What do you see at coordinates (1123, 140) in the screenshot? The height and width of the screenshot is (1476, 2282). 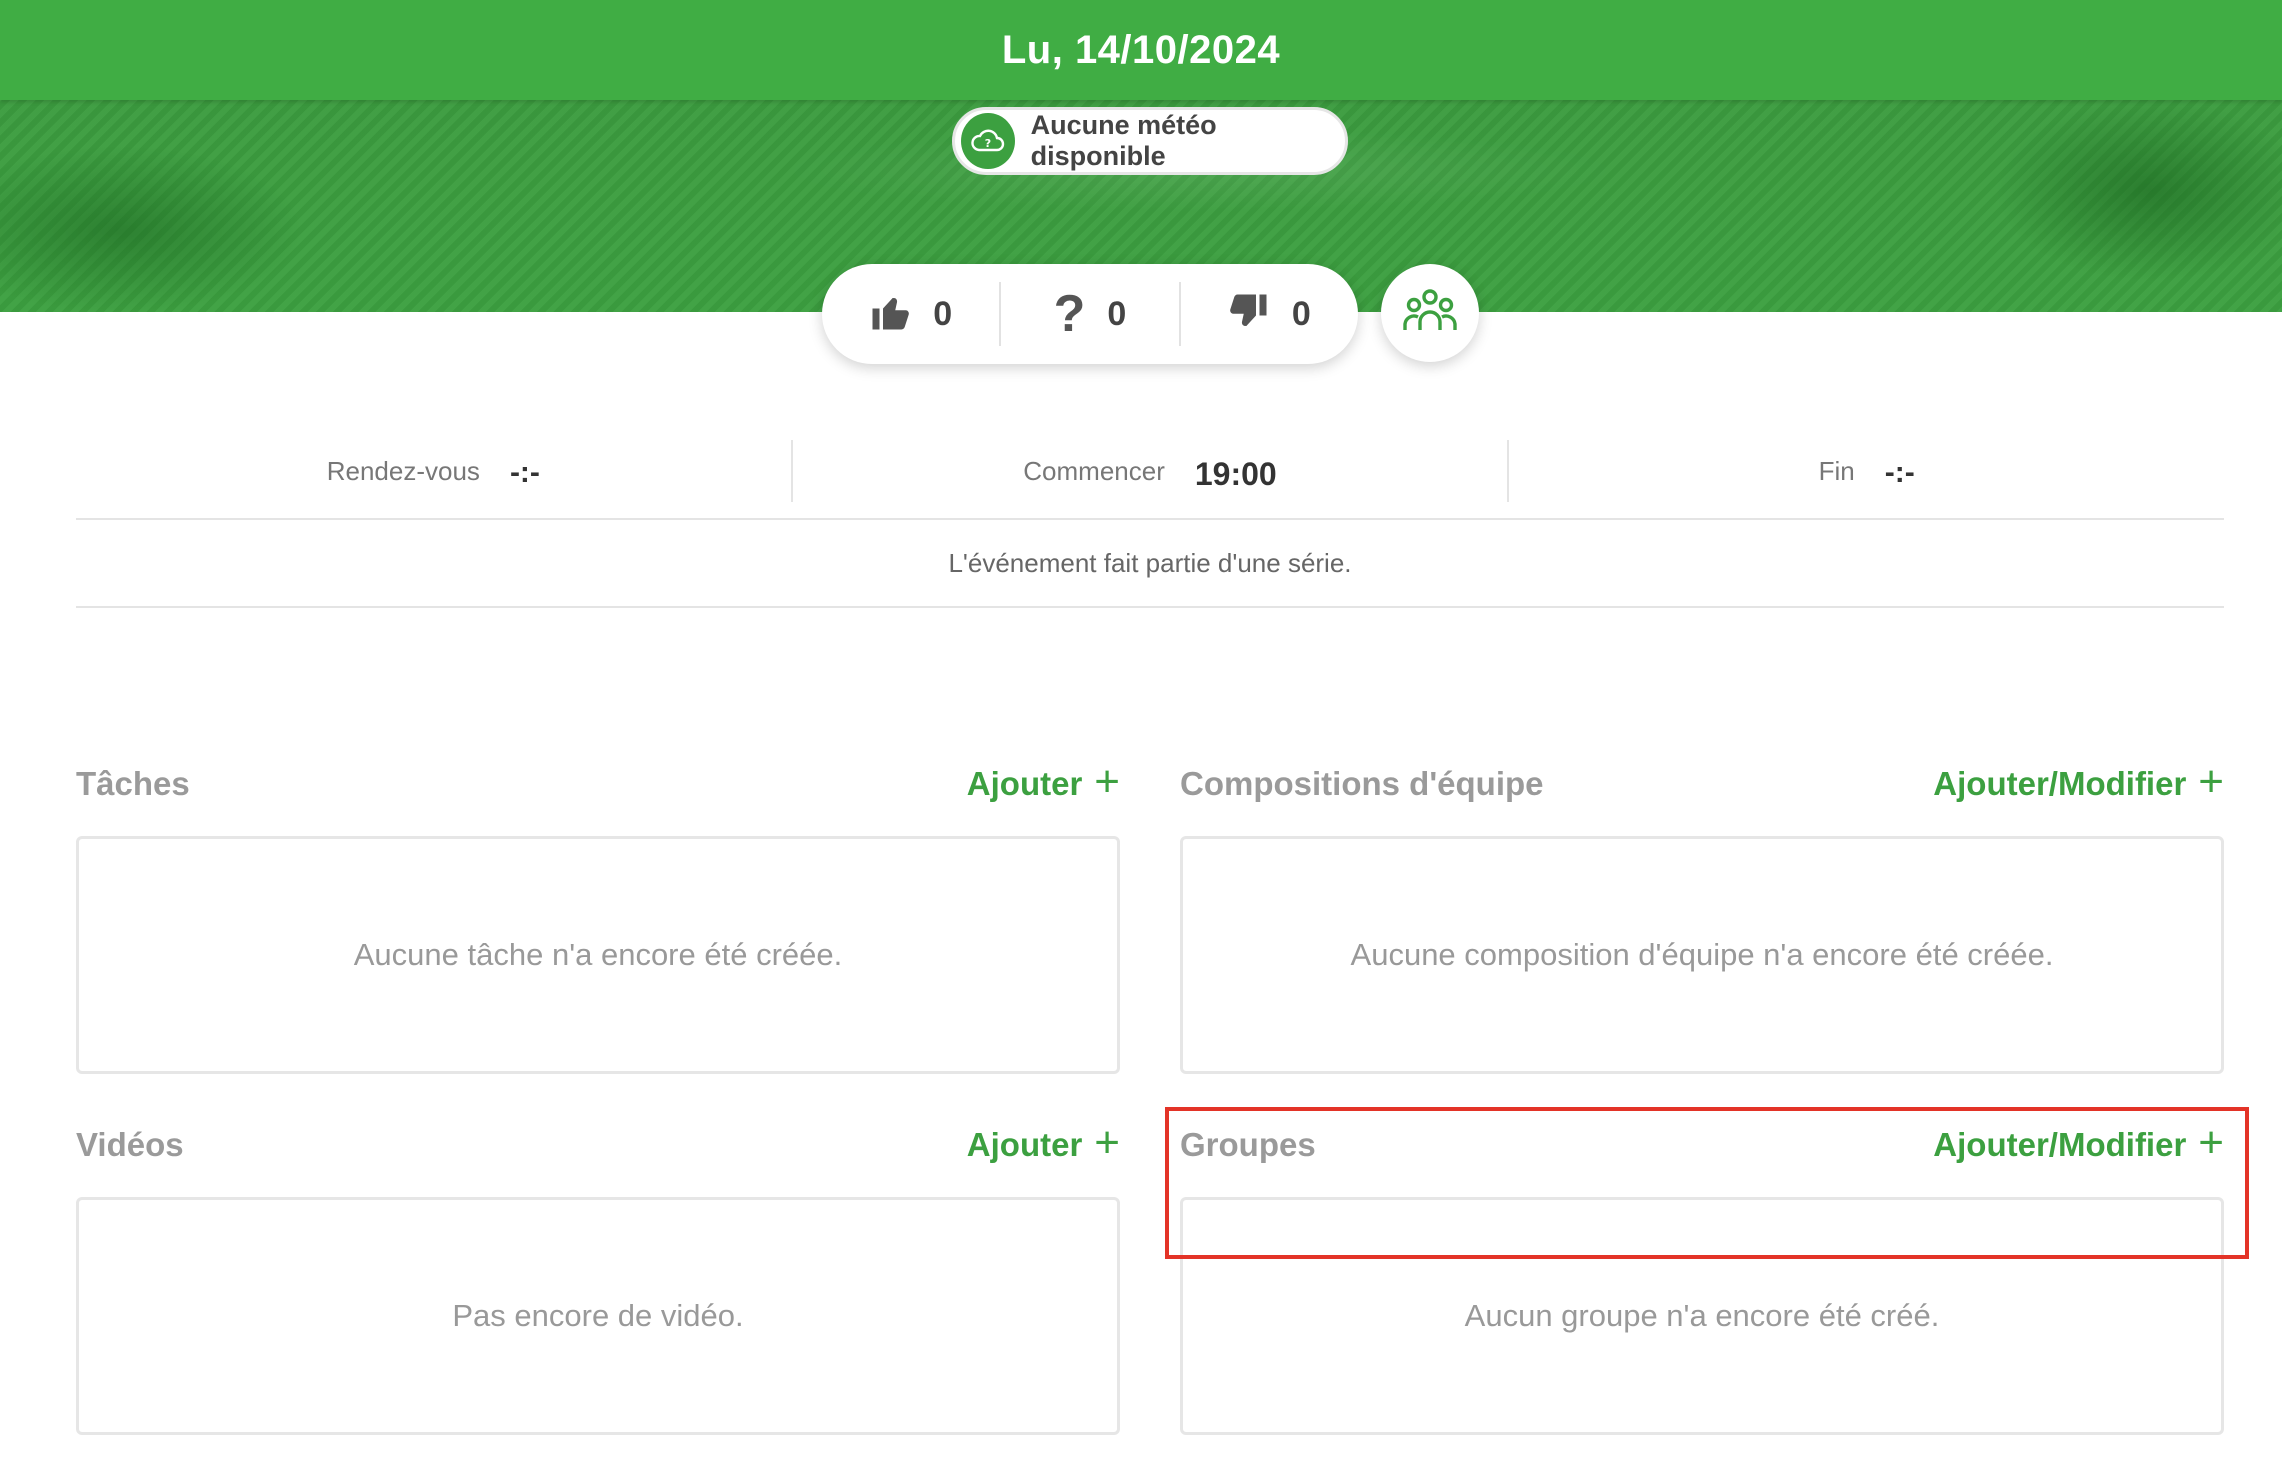 I see `weather-text: Aucune météo disponible` at bounding box center [1123, 140].